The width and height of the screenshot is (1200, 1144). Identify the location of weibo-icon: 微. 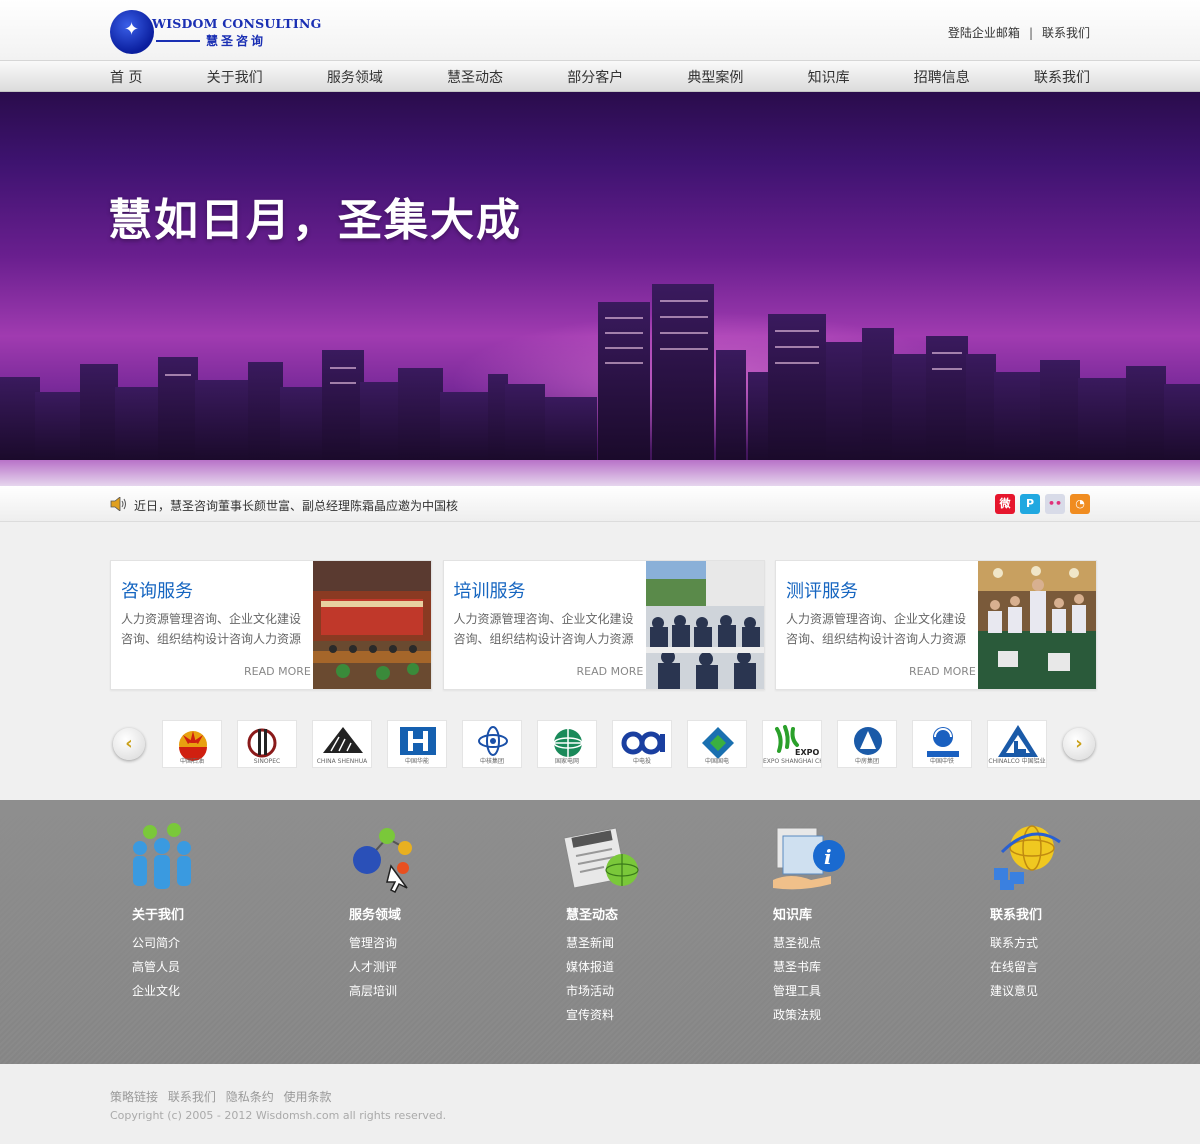
(1005, 504).